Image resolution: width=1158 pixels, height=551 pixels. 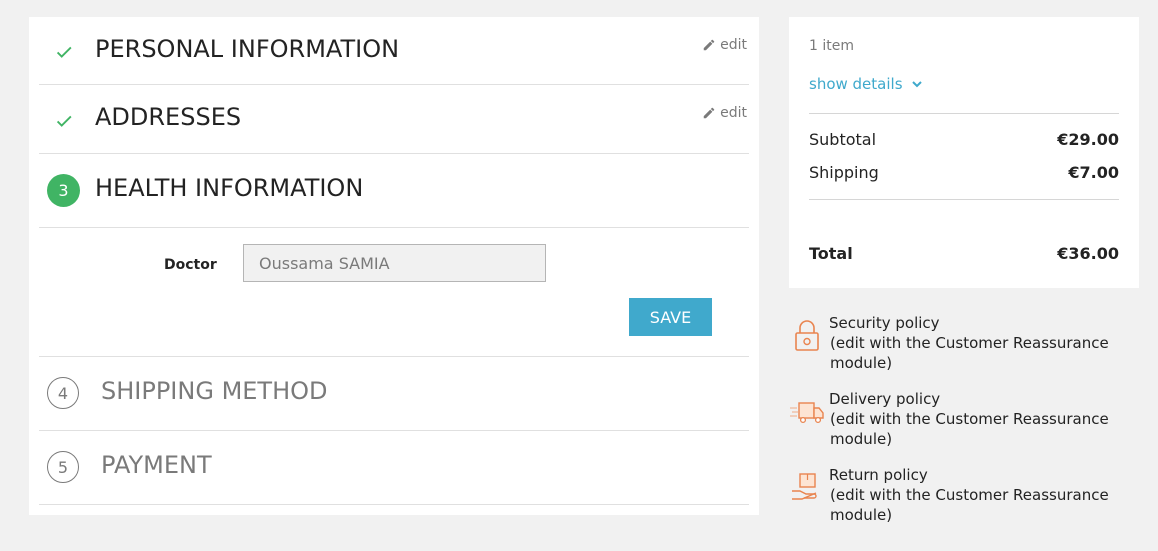 I want to click on subtotal-row: Subtotal €29.00, so click(x=964, y=139).